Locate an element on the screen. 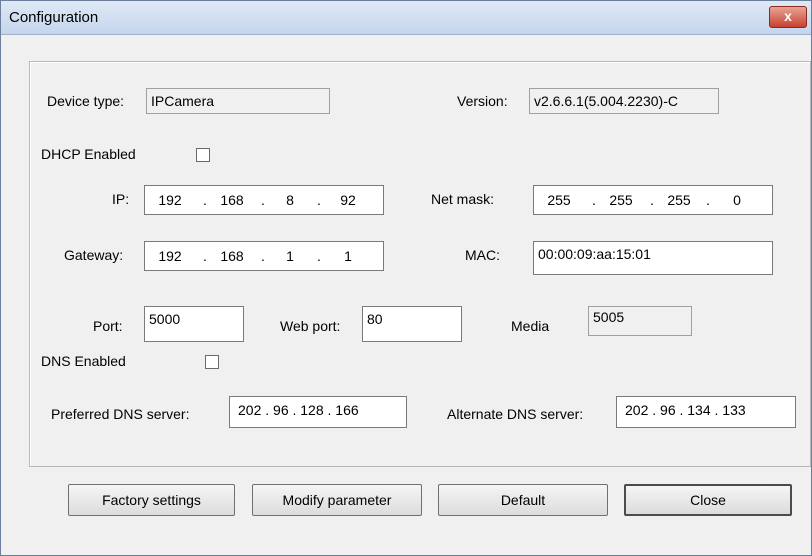  gateway-field: 192 . 168 . 1 . 1 is located at coordinates (264, 256).